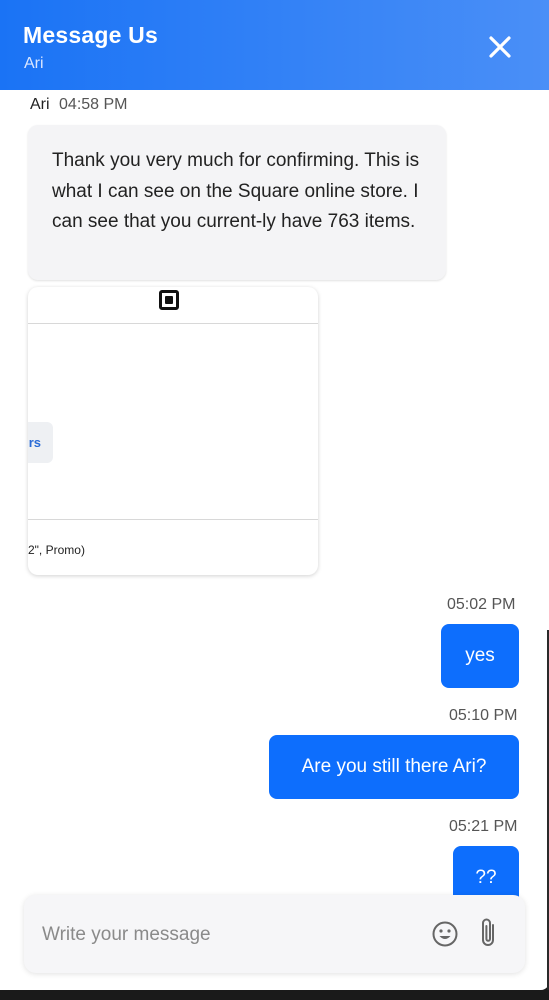  I want to click on emoji-button, so click(445, 934).